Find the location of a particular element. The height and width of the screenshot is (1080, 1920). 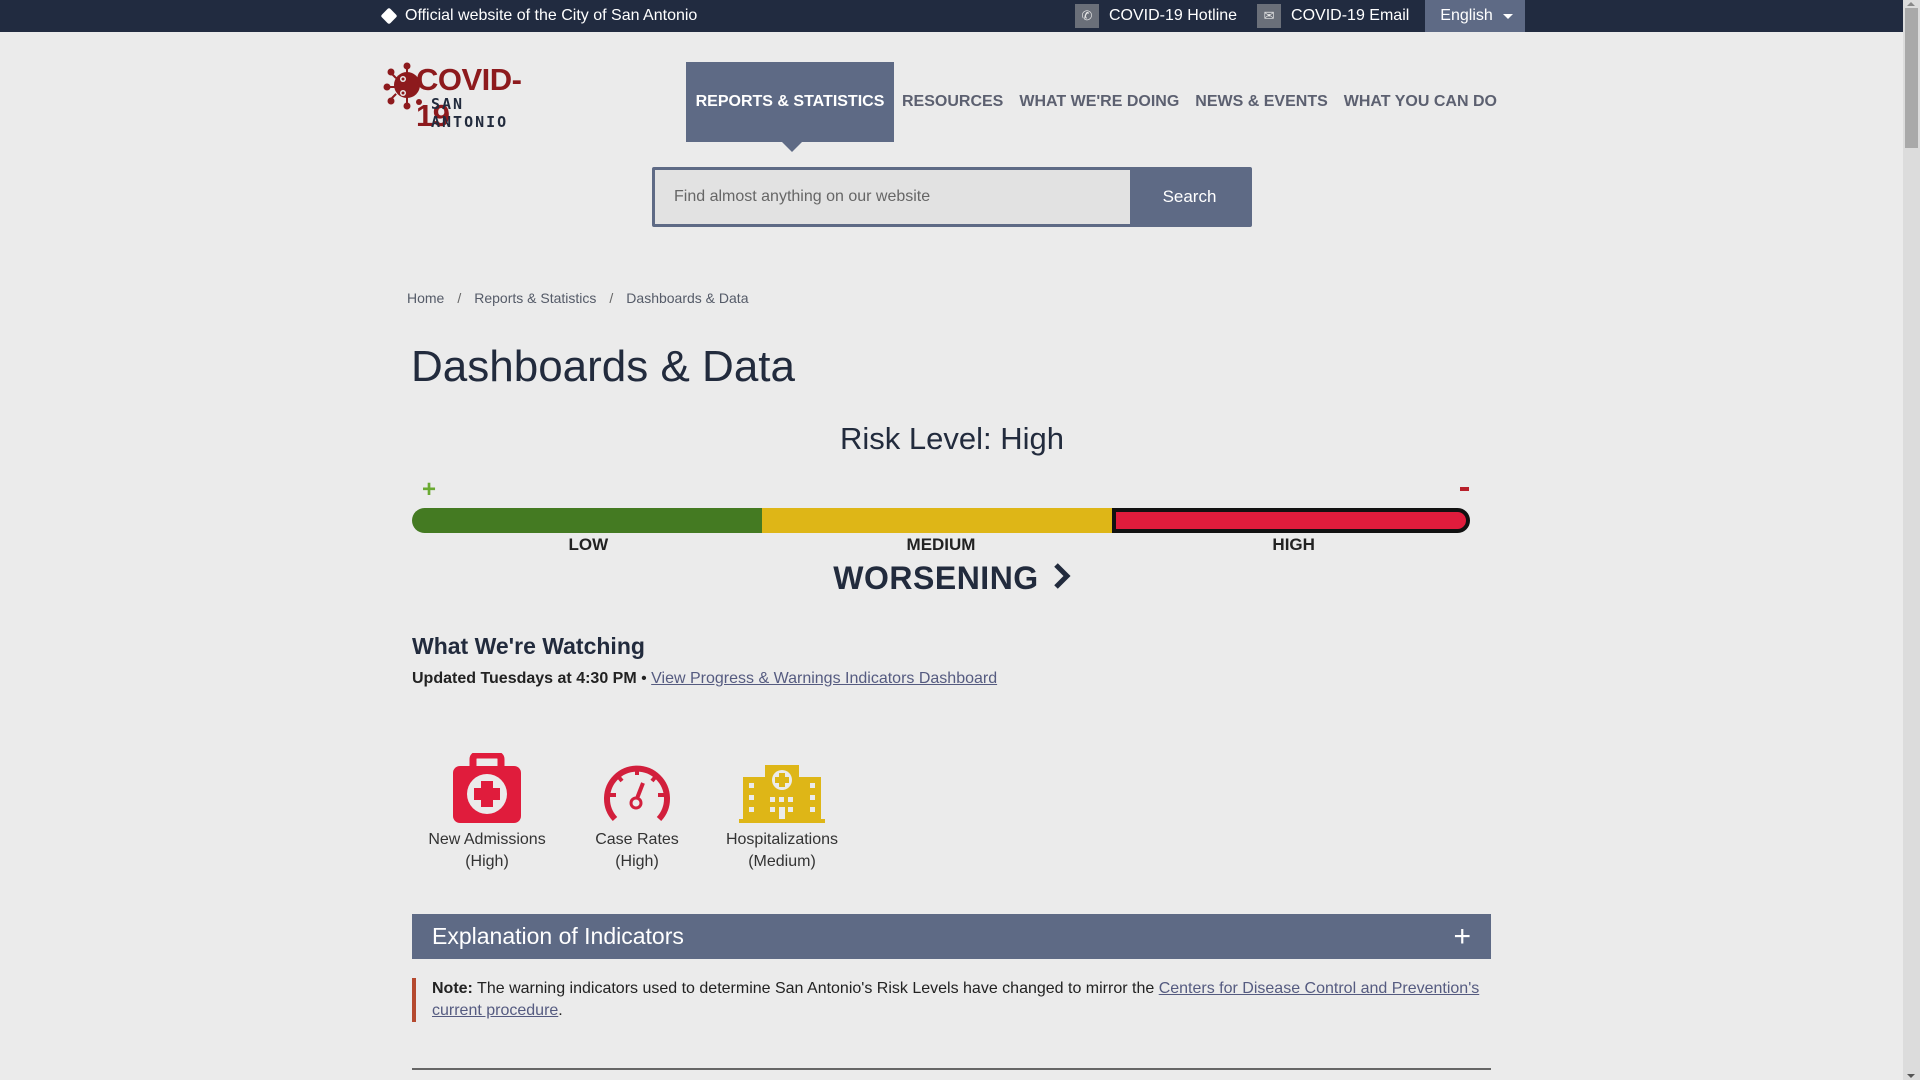

risk-level-bar is located at coordinates (941, 520).